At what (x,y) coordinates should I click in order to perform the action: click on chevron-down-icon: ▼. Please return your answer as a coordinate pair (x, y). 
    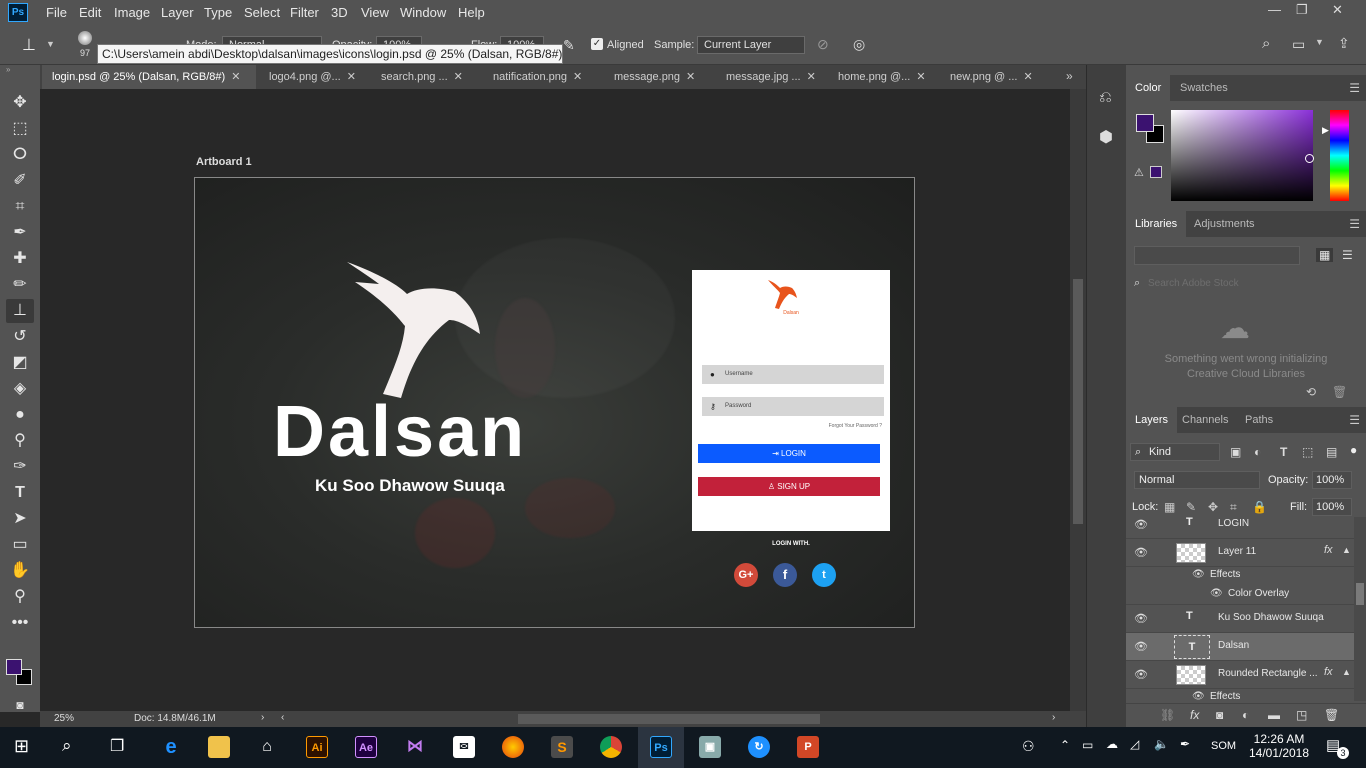
    Looking at the image, I should click on (50, 44).